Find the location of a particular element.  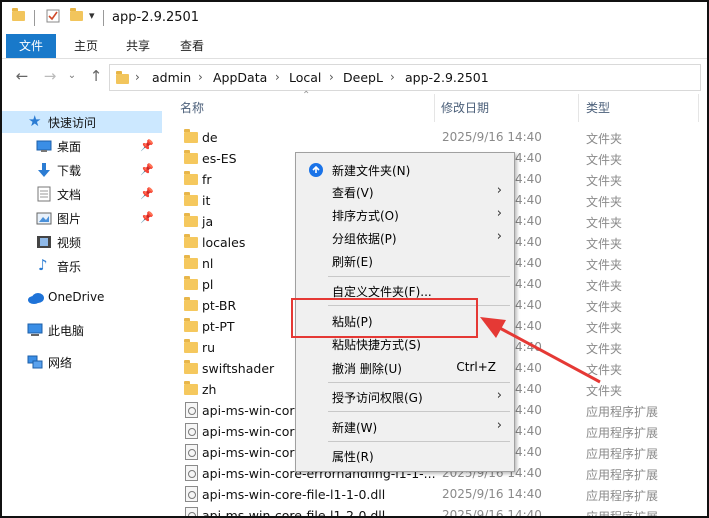

title-bar: ▾ app-2.9.2501 is located at coordinates (354, 18).